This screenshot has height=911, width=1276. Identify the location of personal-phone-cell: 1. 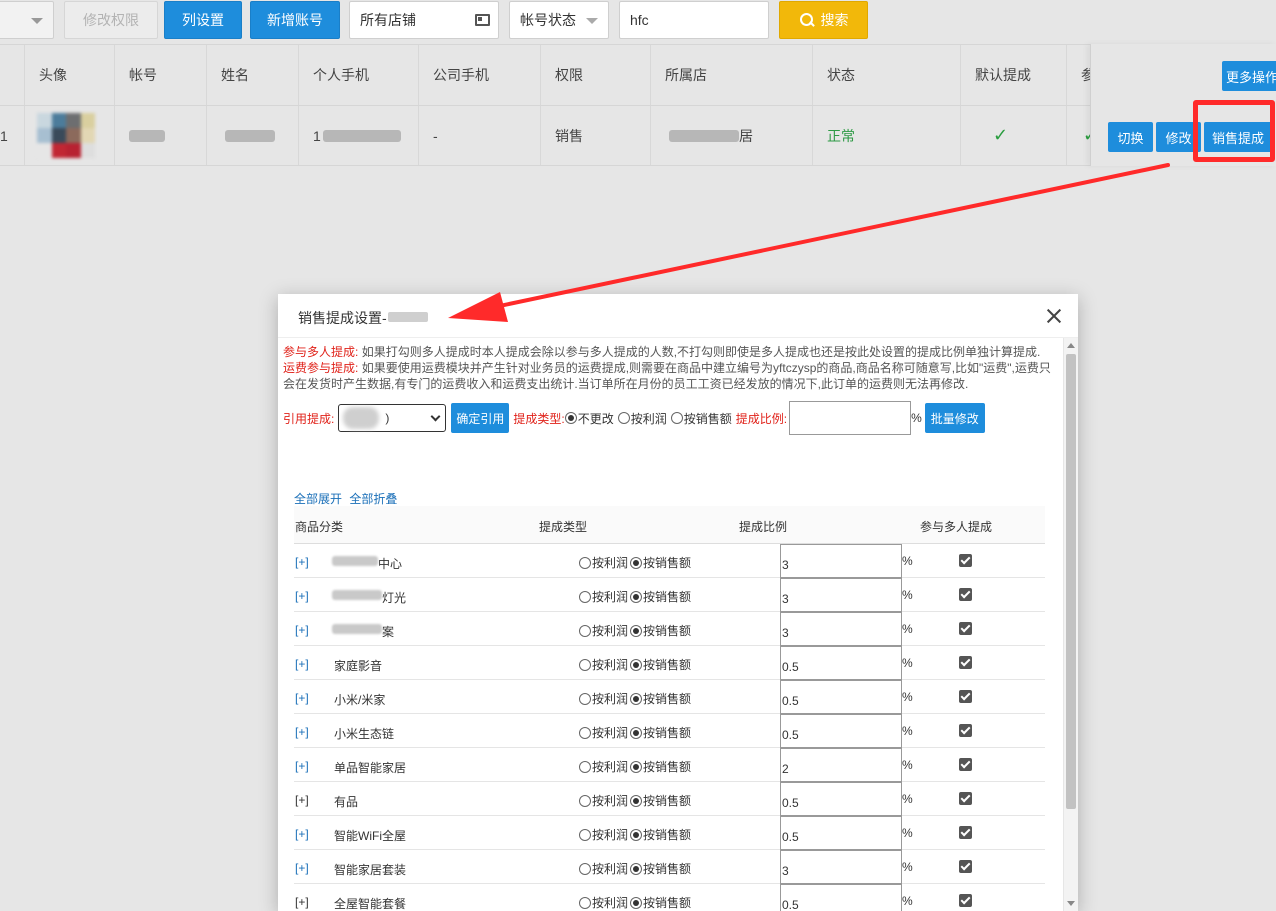
(358, 135).